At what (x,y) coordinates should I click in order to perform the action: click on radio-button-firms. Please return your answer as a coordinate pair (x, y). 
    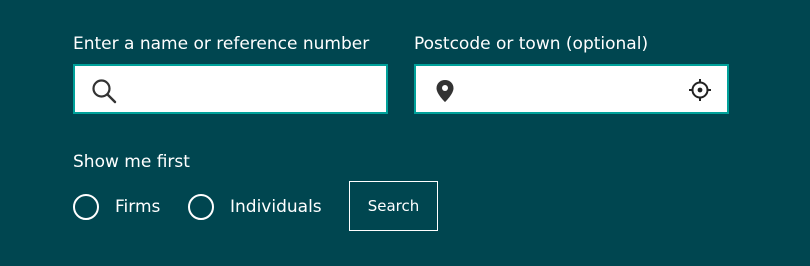
    Looking at the image, I should click on (86, 207).